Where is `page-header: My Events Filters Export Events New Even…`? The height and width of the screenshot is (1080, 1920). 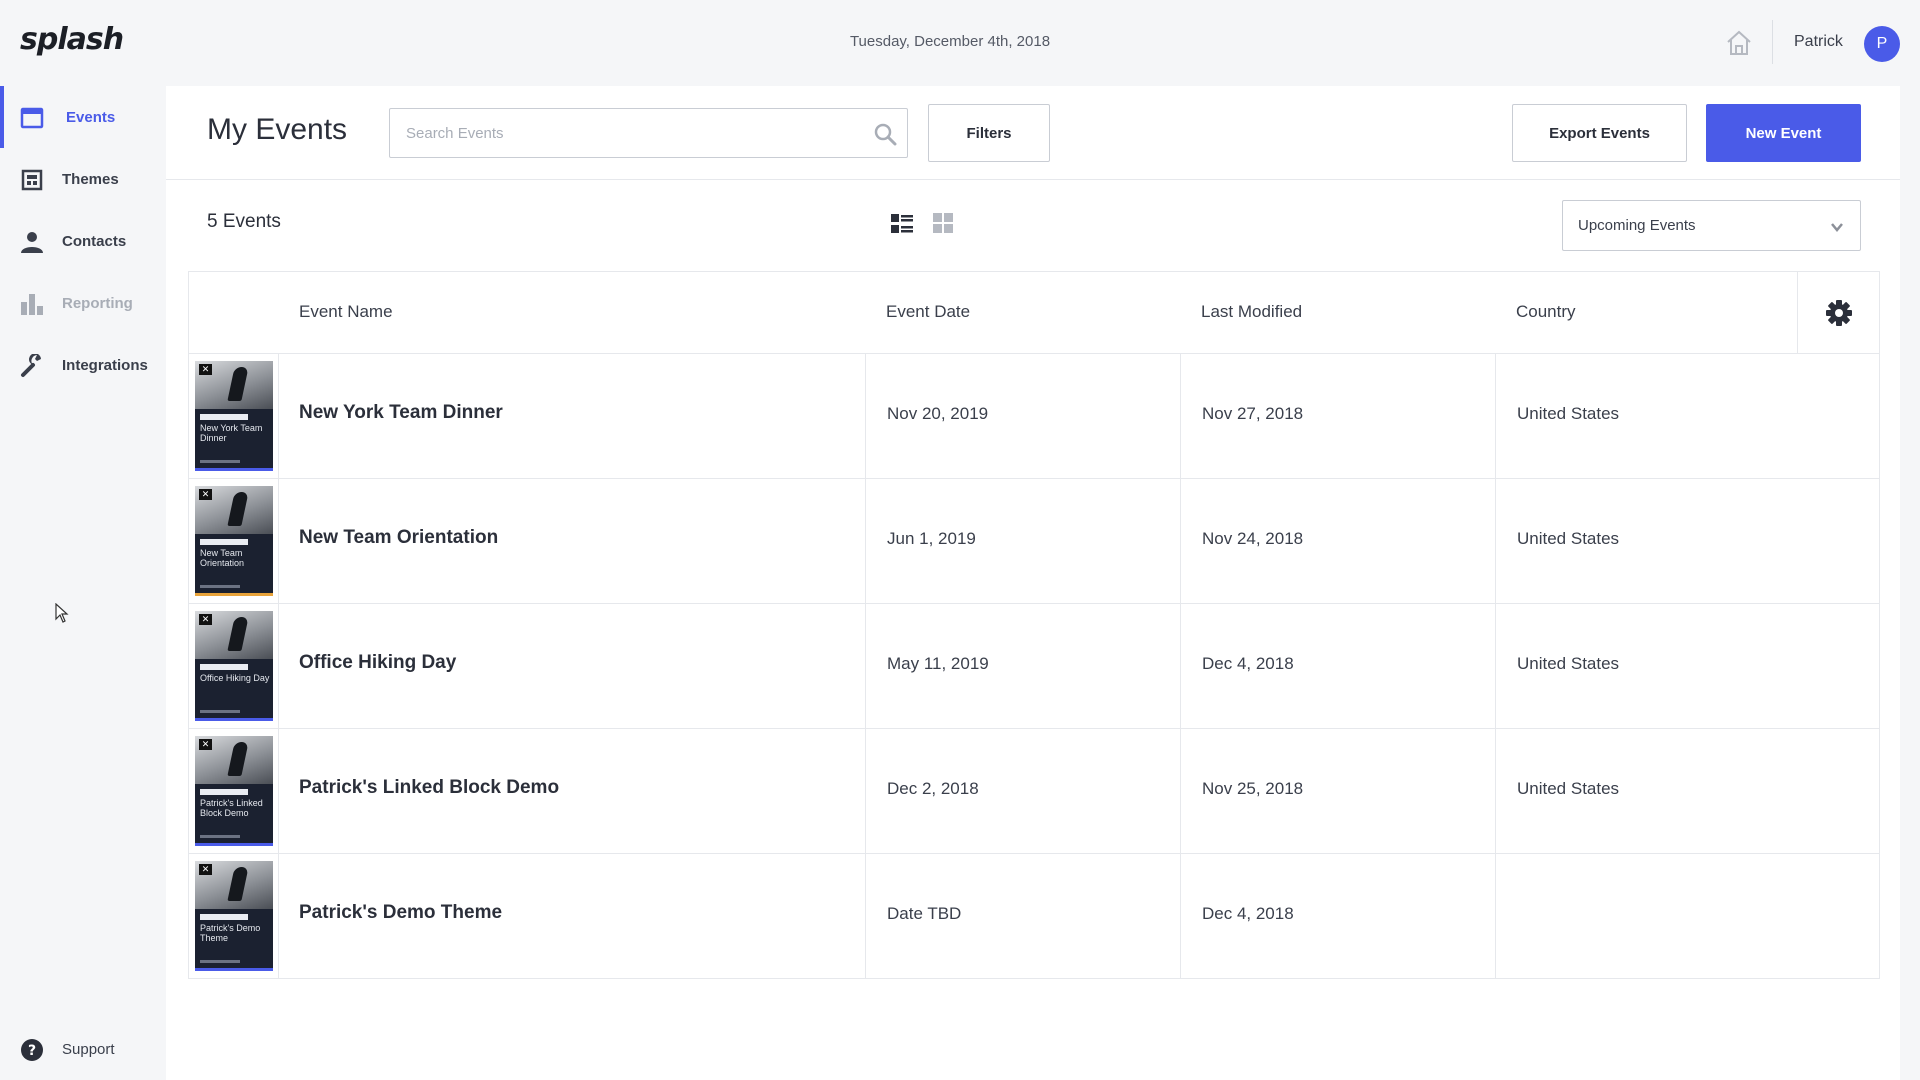 page-header: My Events Filters Export Events New Even… is located at coordinates (1033, 133).